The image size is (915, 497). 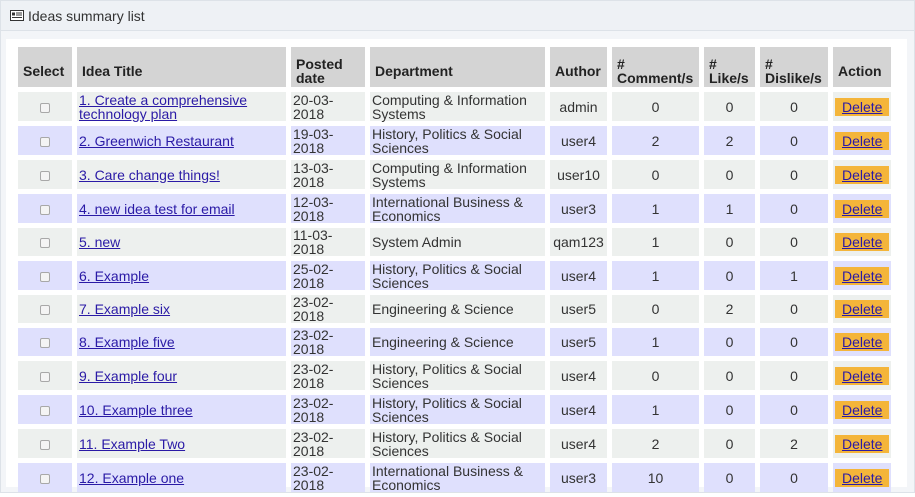 What do you see at coordinates (132, 444) in the screenshot?
I see `idea-title-link: 11. Example Two` at bounding box center [132, 444].